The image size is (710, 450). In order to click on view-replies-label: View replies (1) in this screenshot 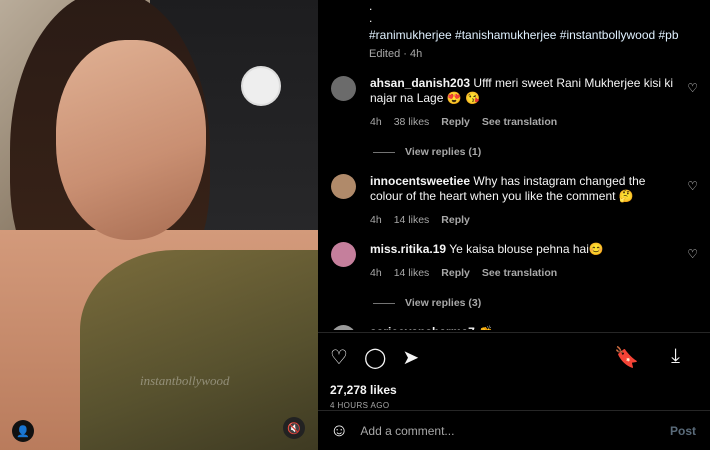, I will do `click(443, 152)`.